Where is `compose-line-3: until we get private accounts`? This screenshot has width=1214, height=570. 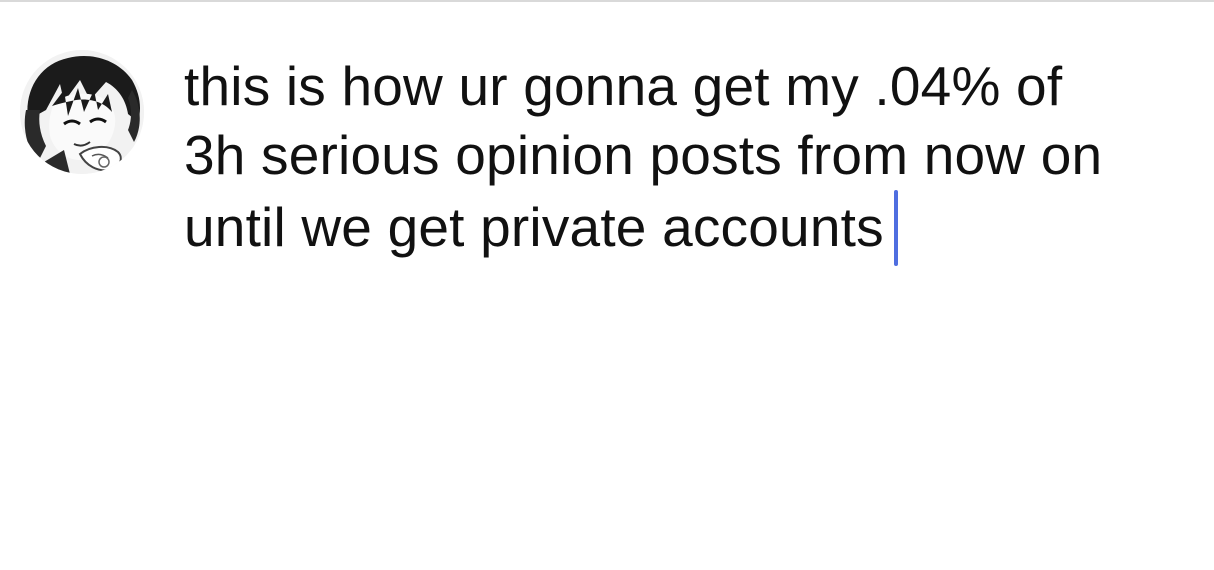
compose-line-3: until we get private accounts is located at coordinates (689, 228).